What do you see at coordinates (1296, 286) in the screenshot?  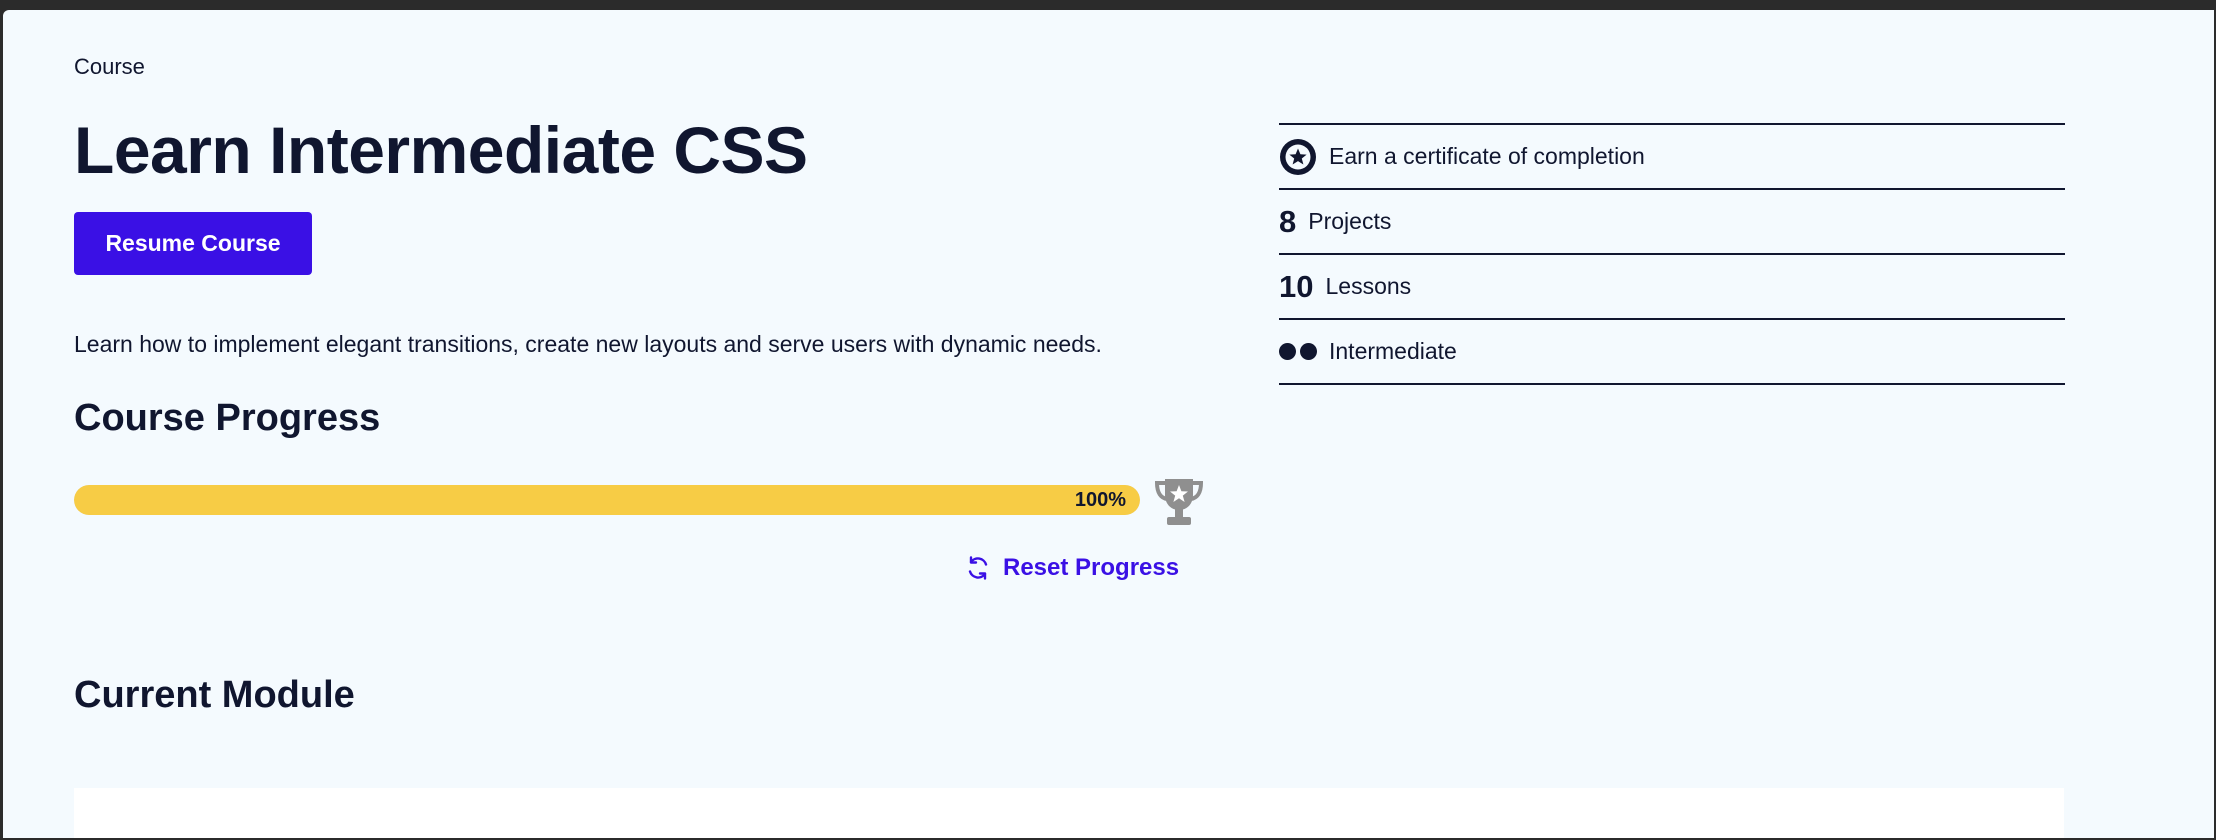 I see `meta-lessons-count: 10` at bounding box center [1296, 286].